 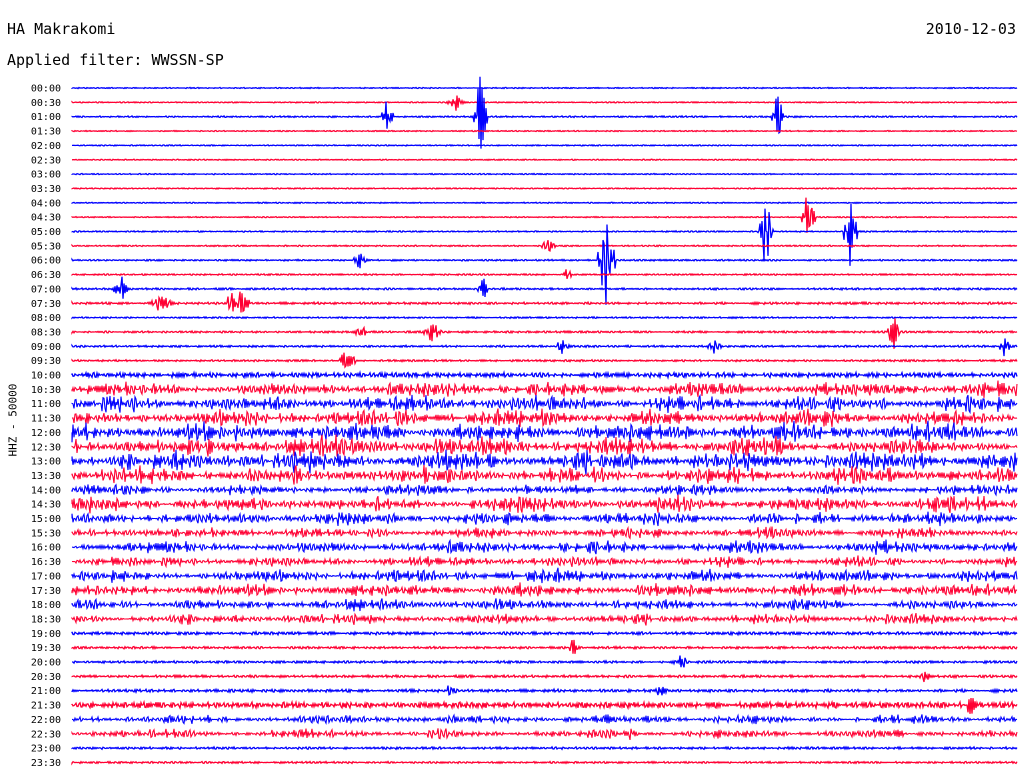 What do you see at coordinates (46, 361) in the screenshot?
I see `row-time-label: 09:30` at bounding box center [46, 361].